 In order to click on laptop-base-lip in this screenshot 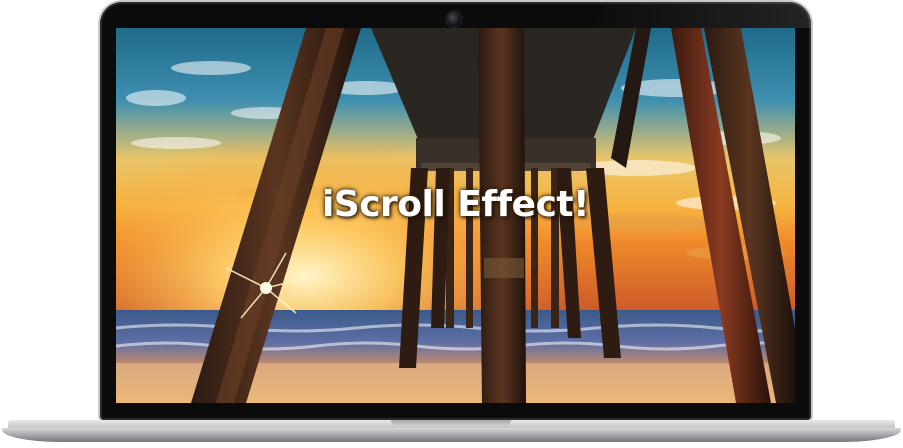, I will do `click(451, 435)`.